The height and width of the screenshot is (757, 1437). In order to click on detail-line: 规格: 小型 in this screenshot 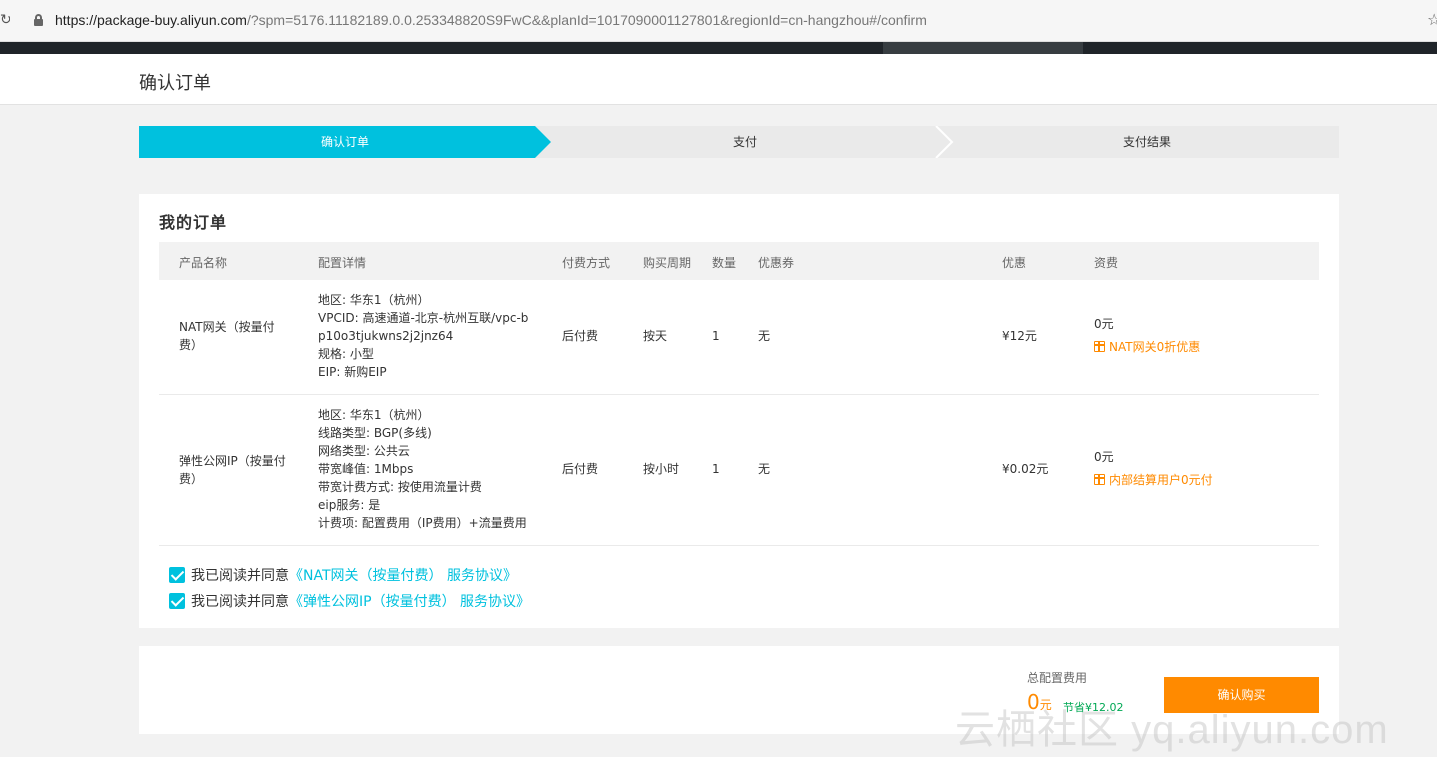, I will do `click(346, 354)`.